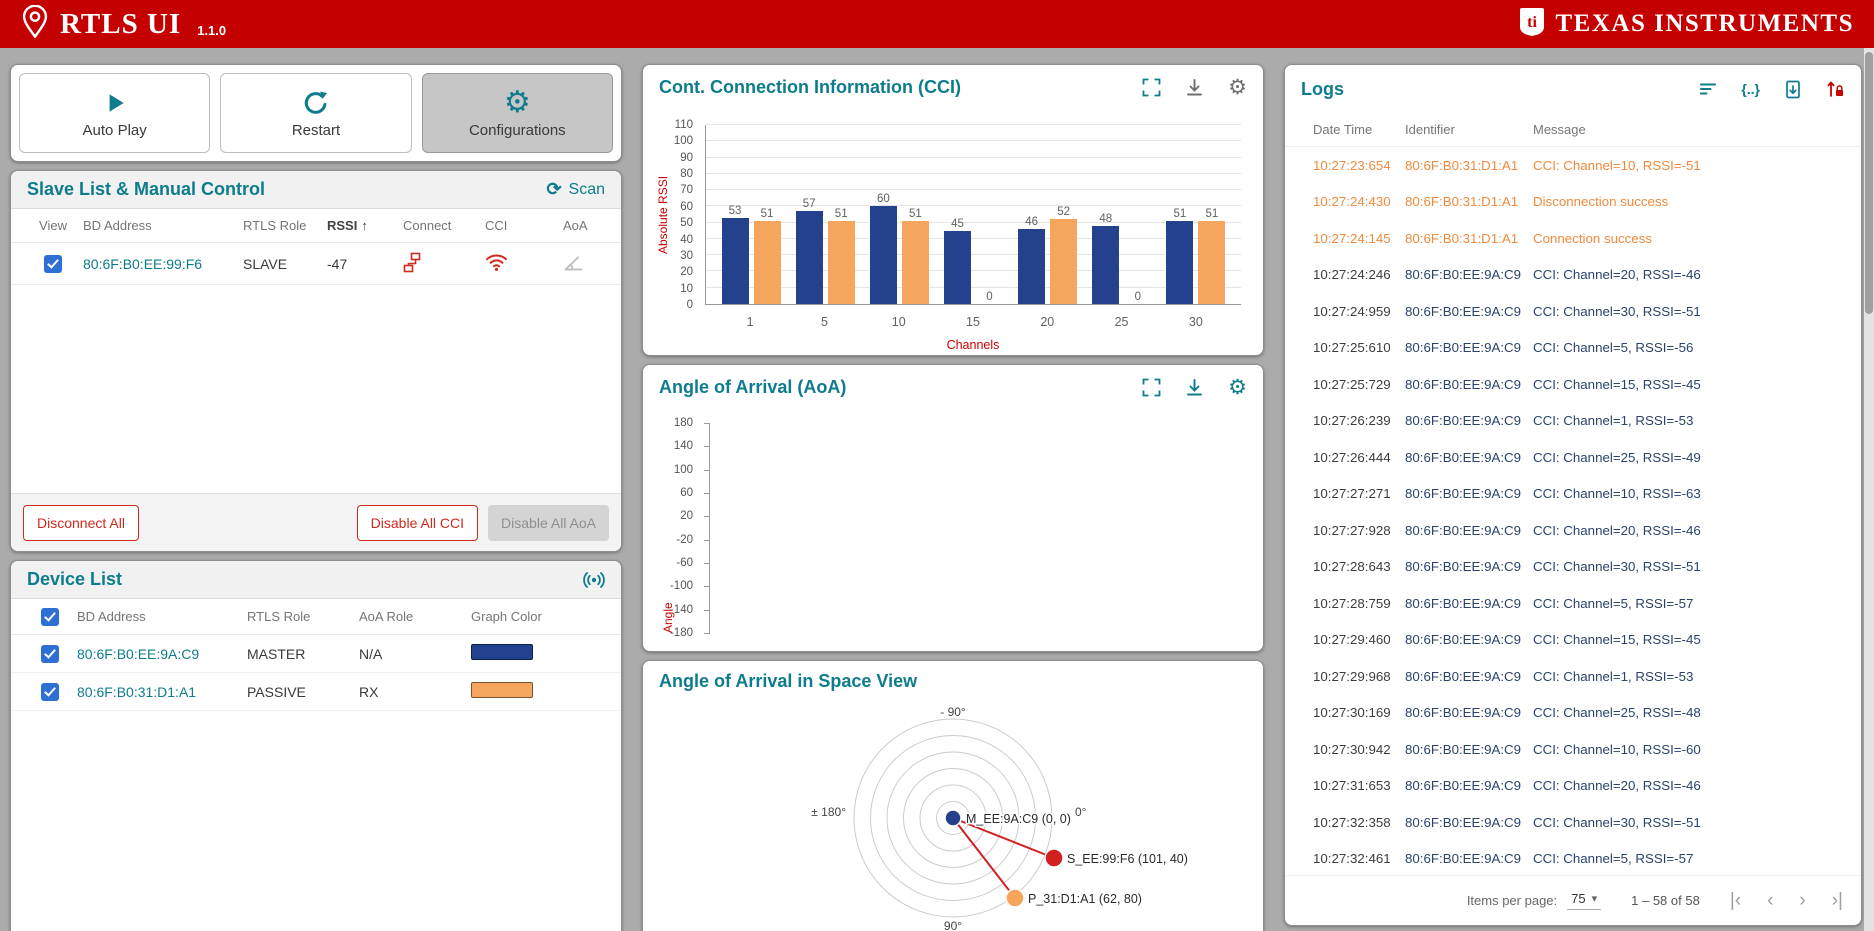 Image resolution: width=1874 pixels, height=931 pixels. What do you see at coordinates (883, 199) in the screenshot?
I see `bar-value-label: 60` at bounding box center [883, 199].